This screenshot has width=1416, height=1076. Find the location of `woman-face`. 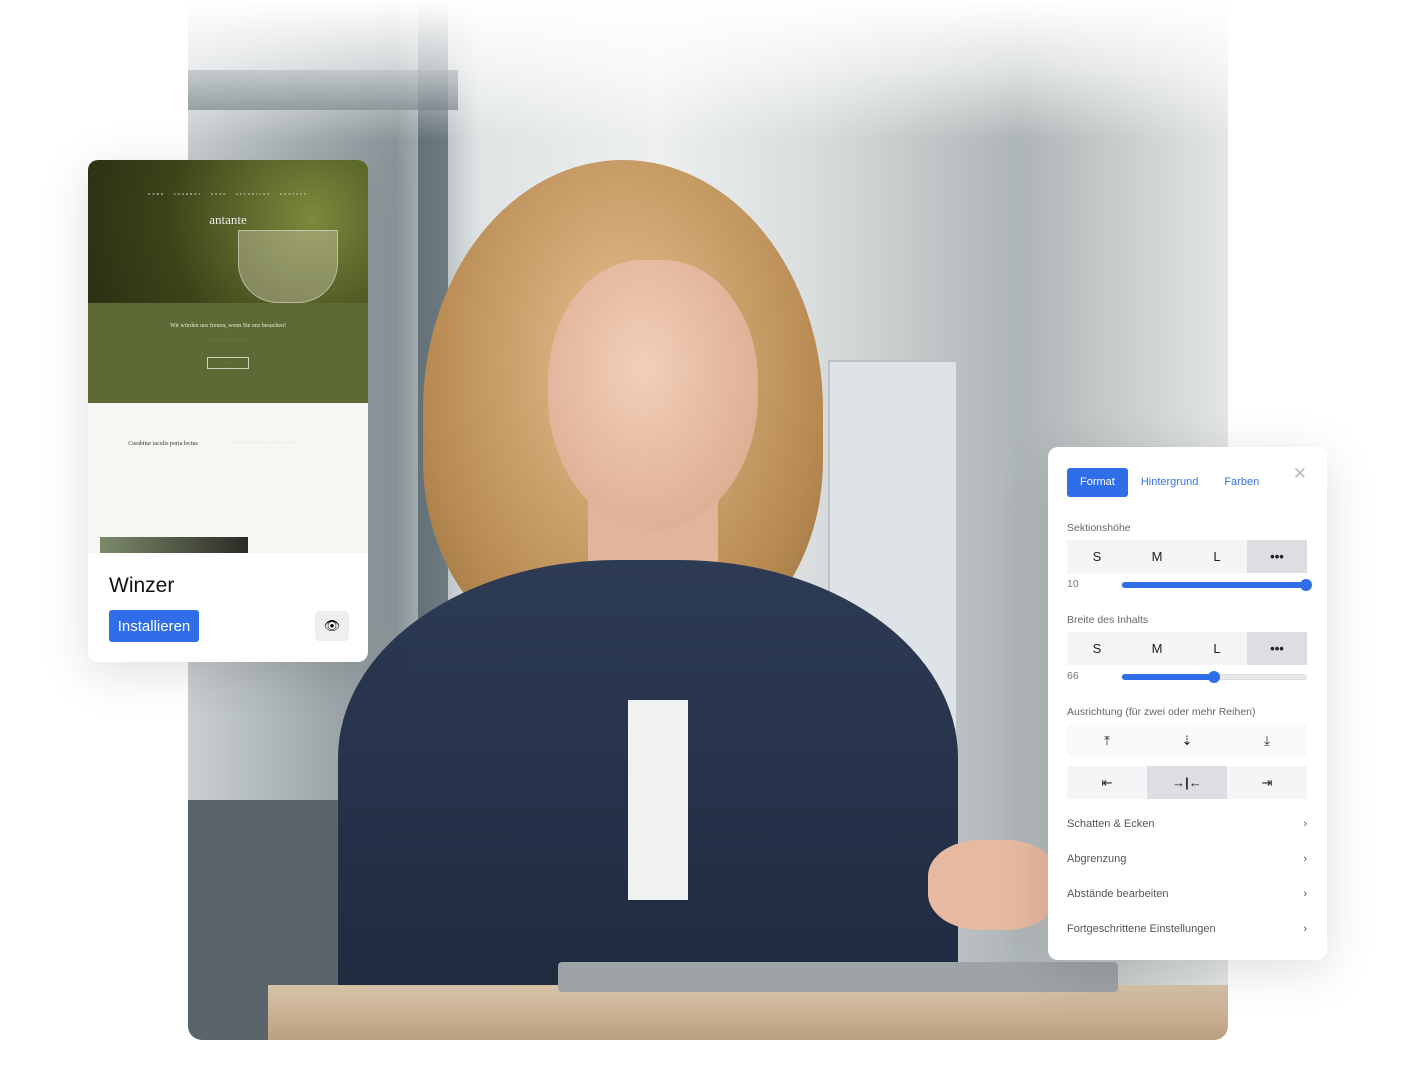

woman-face is located at coordinates (653, 395).